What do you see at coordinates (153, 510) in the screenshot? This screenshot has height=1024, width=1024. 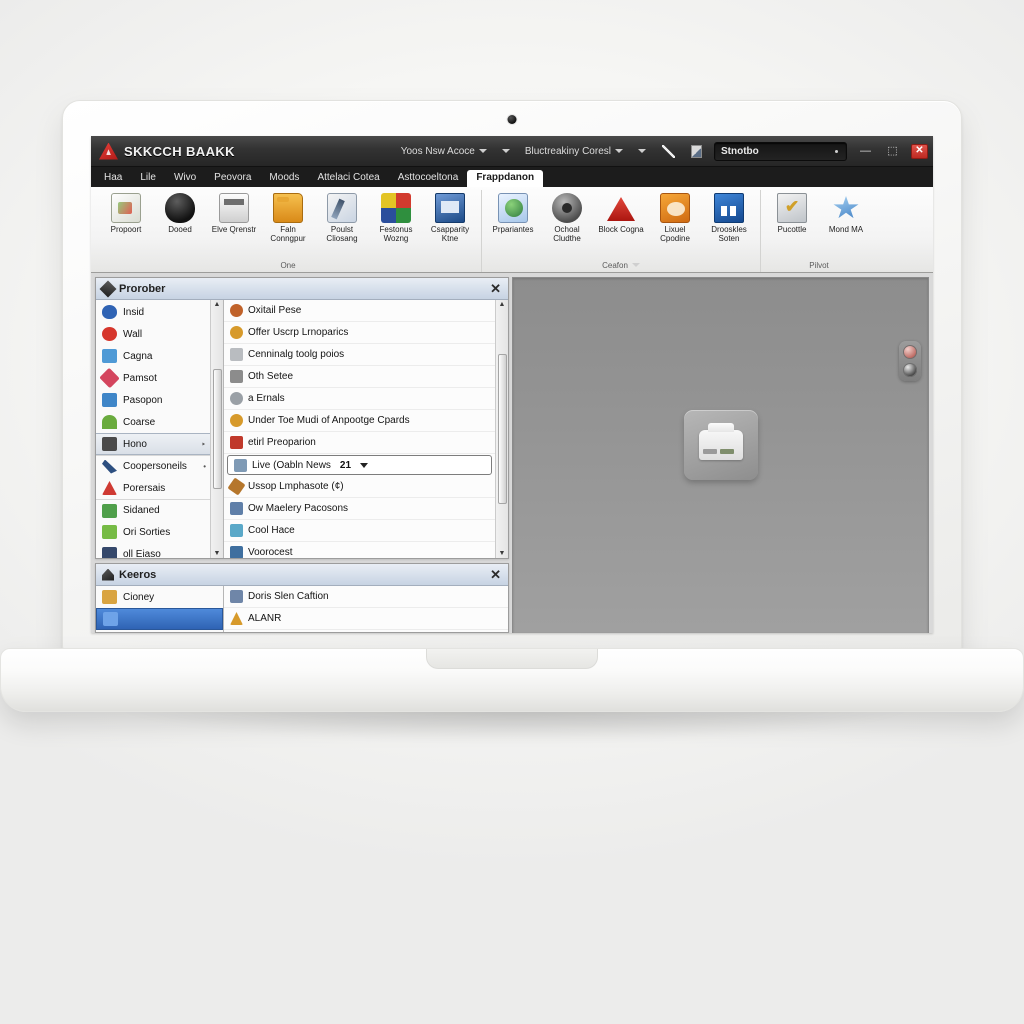 I see `sidebar-item-sidaned: Sidaned` at bounding box center [153, 510].